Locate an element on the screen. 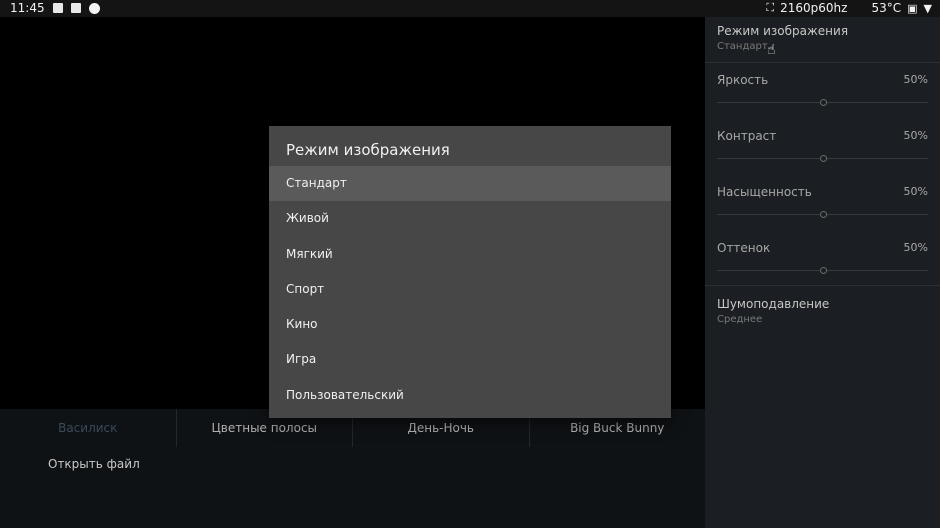 This screenshot has width=940, height=528. thermometer-icon: ▣ is located at coordinates (912, 8).